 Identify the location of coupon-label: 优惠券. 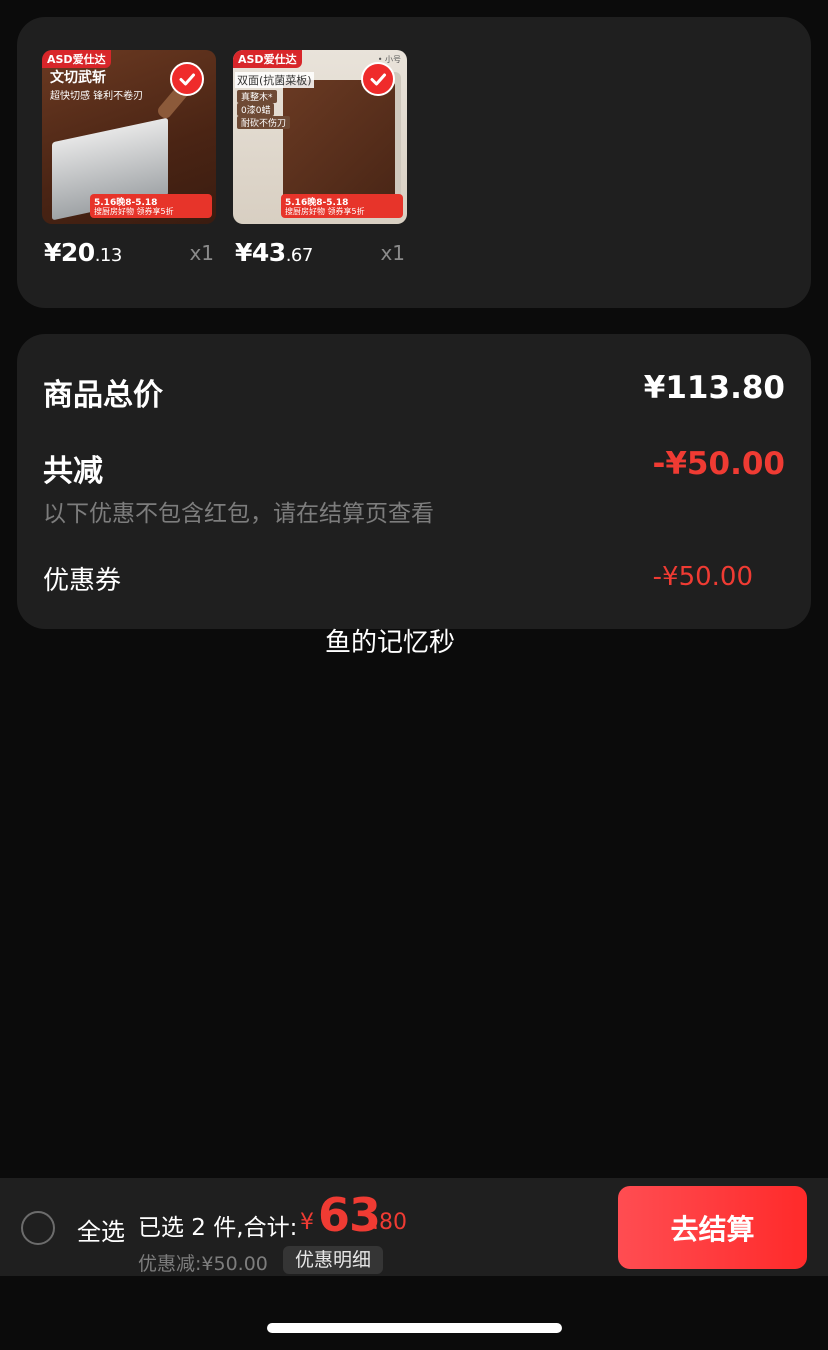
(82, 578).